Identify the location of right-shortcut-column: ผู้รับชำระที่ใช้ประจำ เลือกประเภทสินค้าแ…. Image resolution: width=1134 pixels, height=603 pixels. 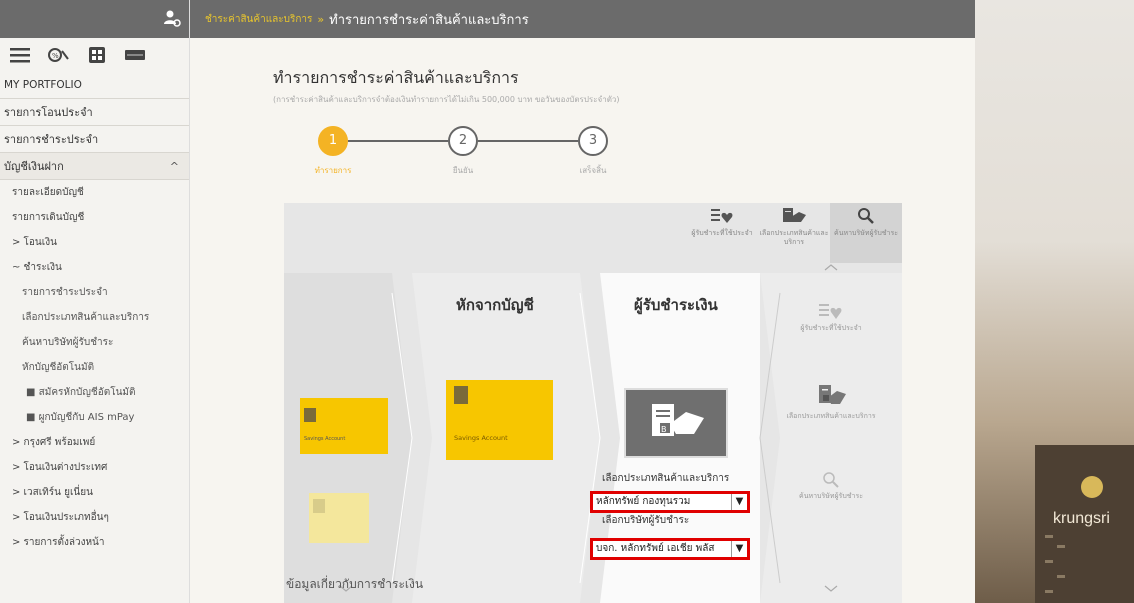
(831, 433).